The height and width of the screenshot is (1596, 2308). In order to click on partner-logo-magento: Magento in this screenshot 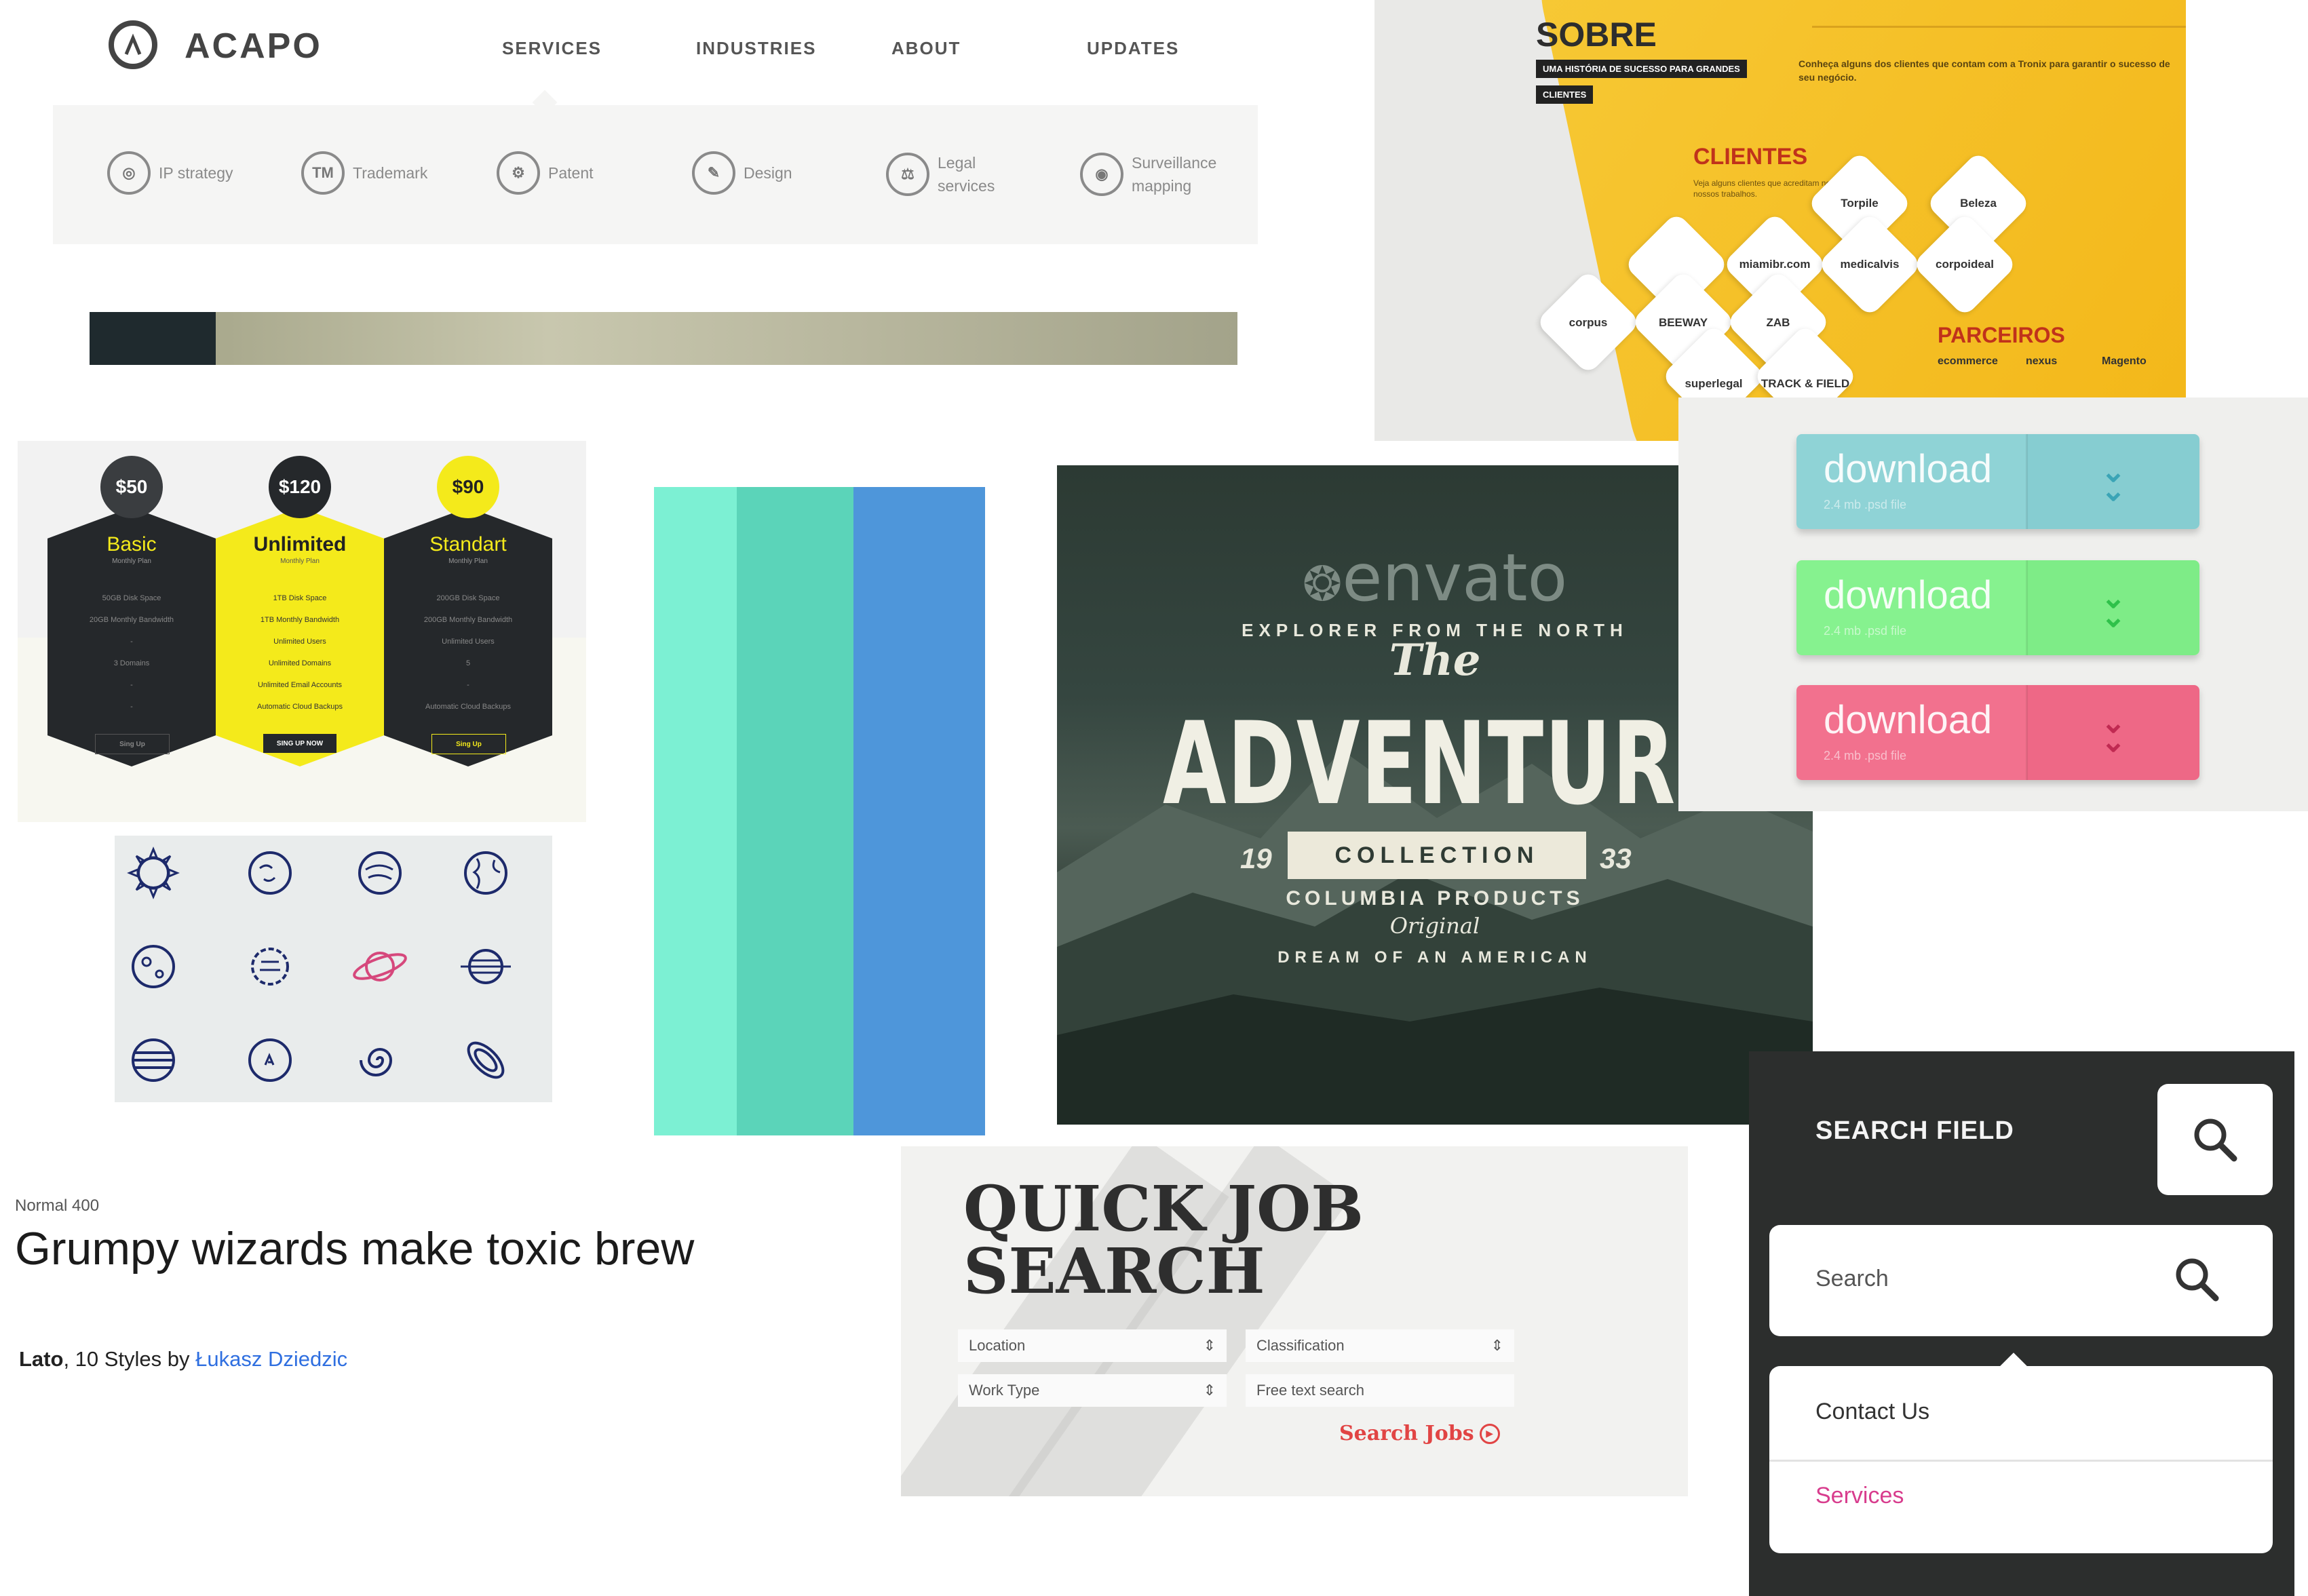, I will do `click(2124, 361)`.